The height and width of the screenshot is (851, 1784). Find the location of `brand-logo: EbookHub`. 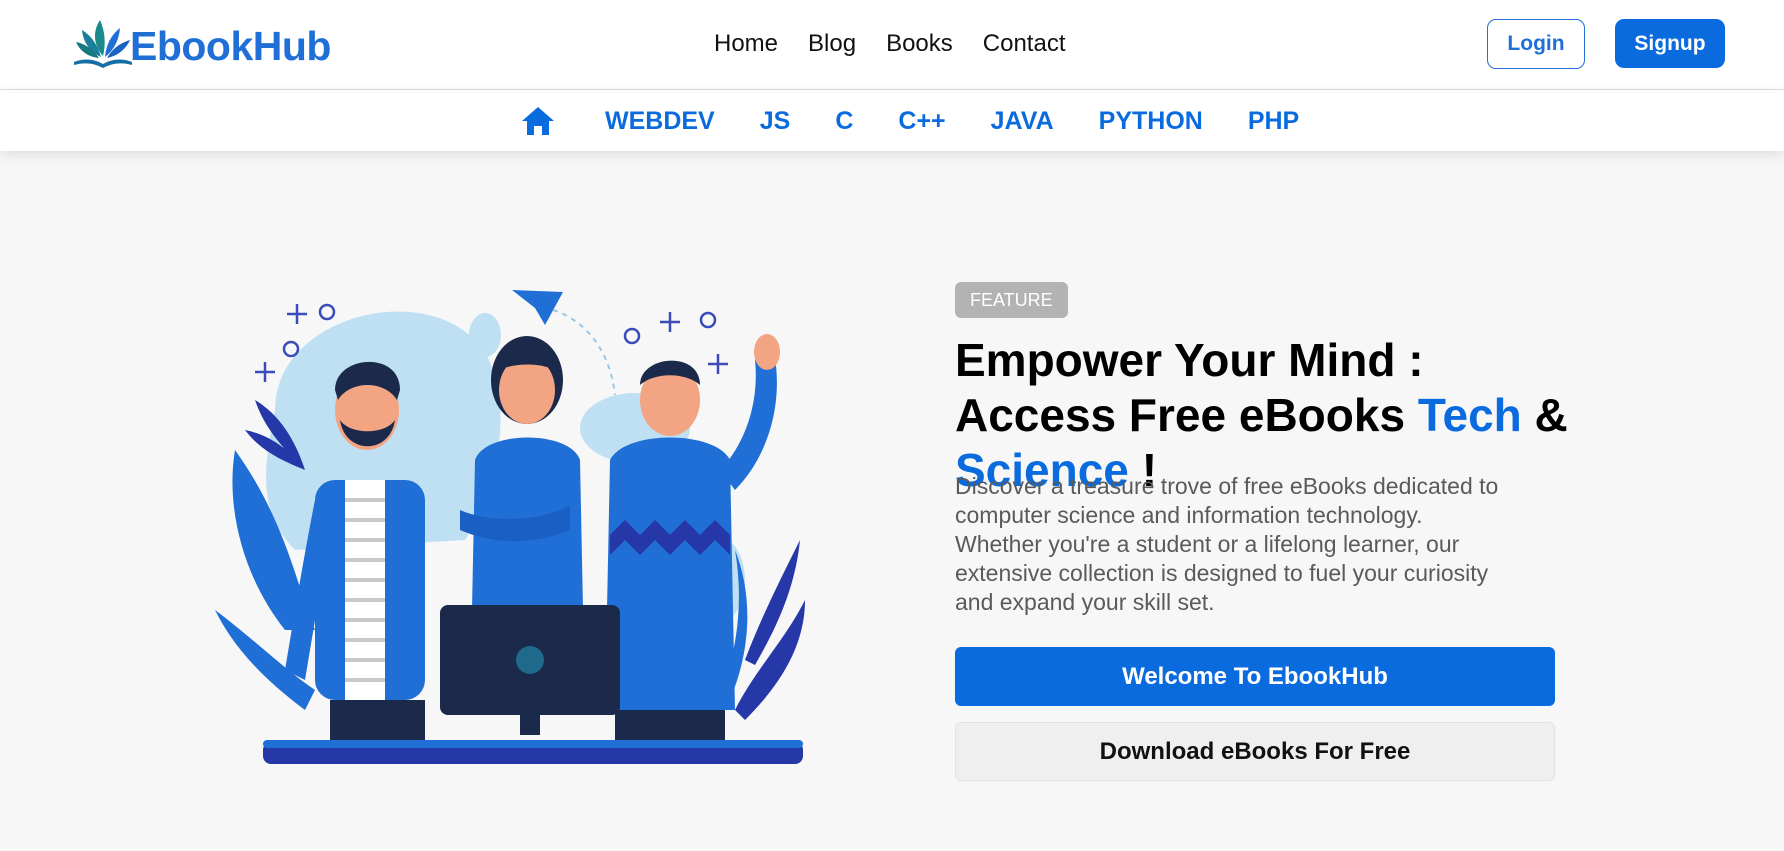

brand-logo: EbookHub is located at coordinates (200, 44).